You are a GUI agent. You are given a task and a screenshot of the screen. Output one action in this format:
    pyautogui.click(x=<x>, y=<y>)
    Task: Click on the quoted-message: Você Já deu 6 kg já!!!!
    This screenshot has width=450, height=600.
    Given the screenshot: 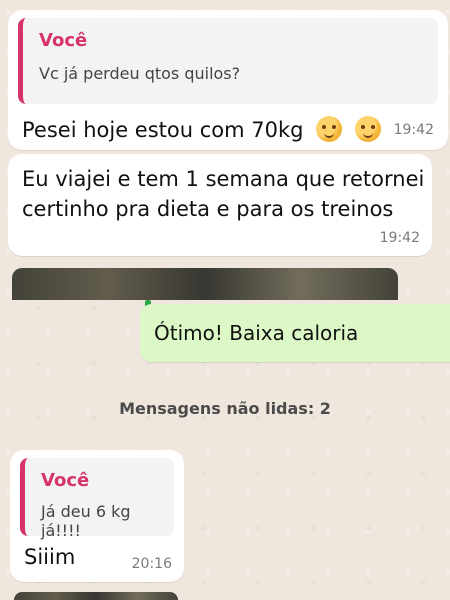 What is the action you would take?
    pyautogui.click(x=97, y=499)
    